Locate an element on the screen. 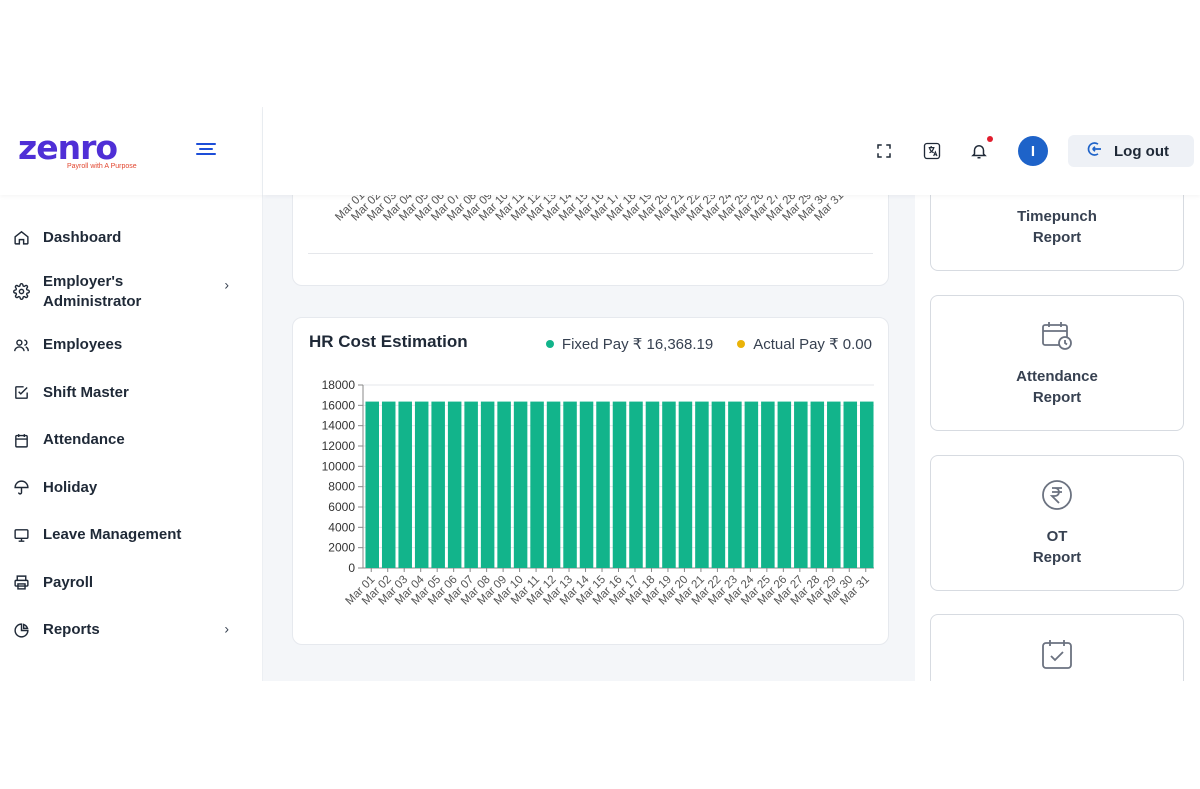  calendar-check-icon is located at coordinates (1057, 654).